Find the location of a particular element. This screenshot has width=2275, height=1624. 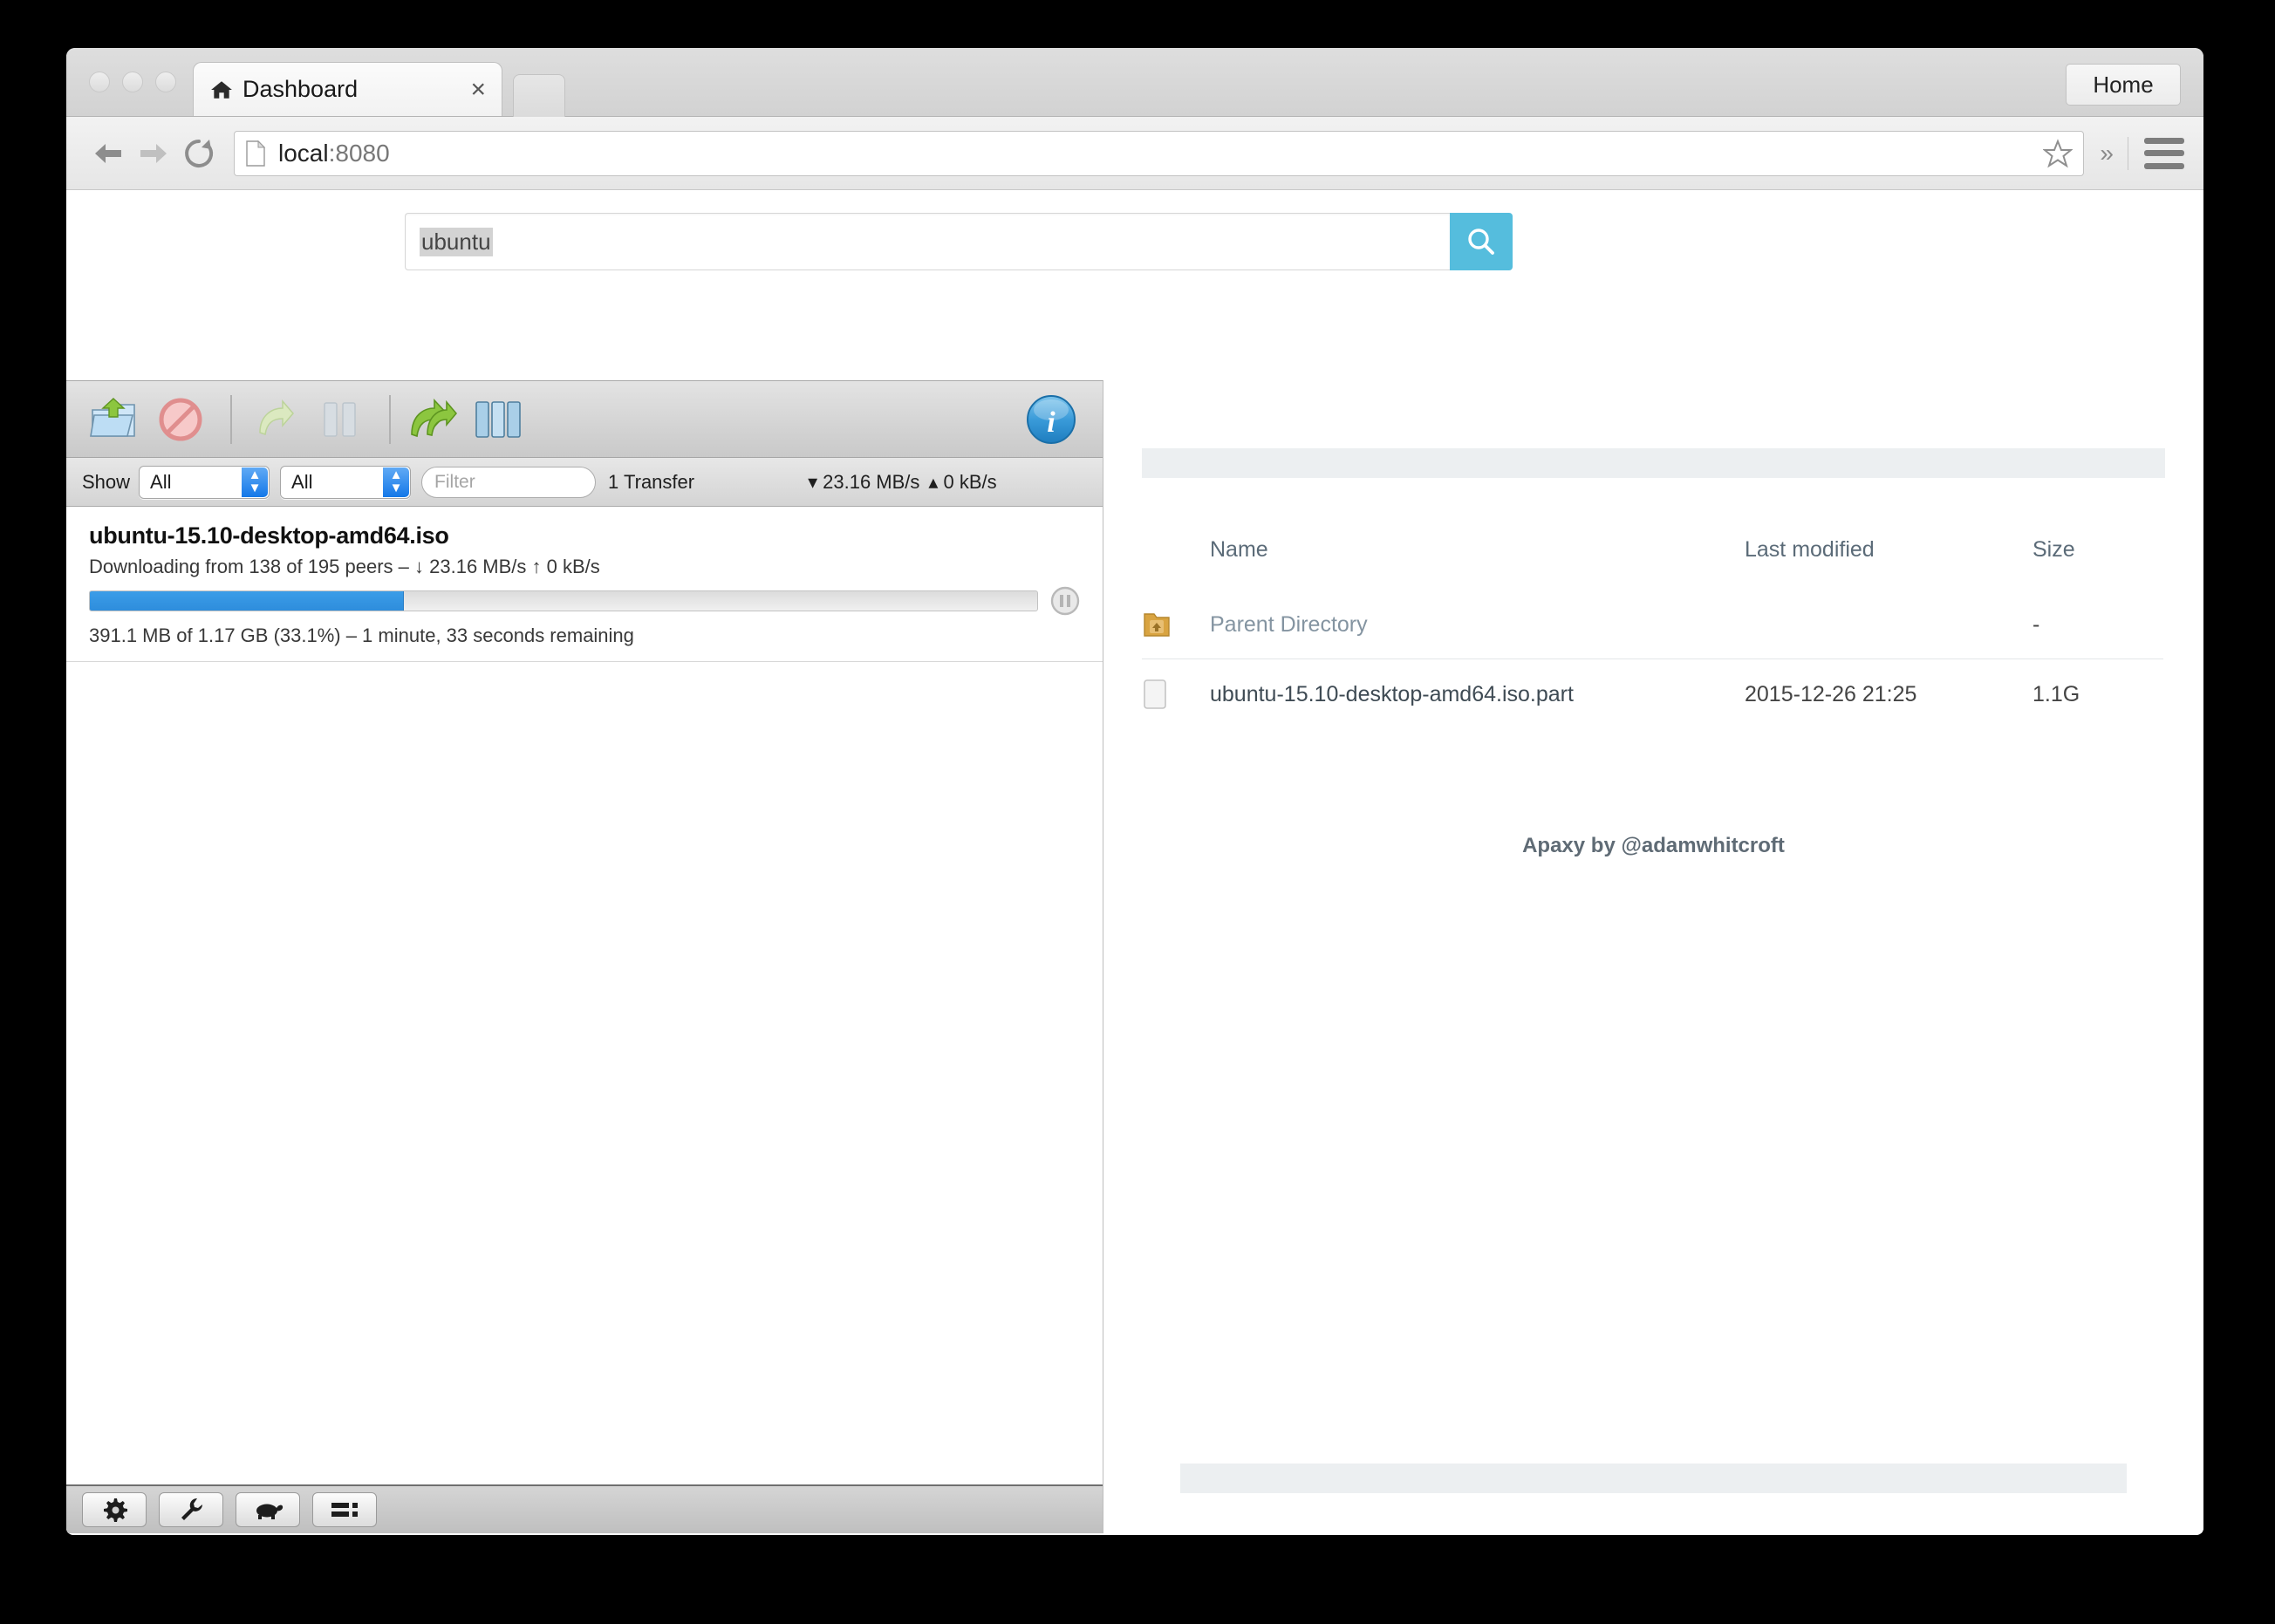

pause-bars-icon is located at coordinates (340, 419).